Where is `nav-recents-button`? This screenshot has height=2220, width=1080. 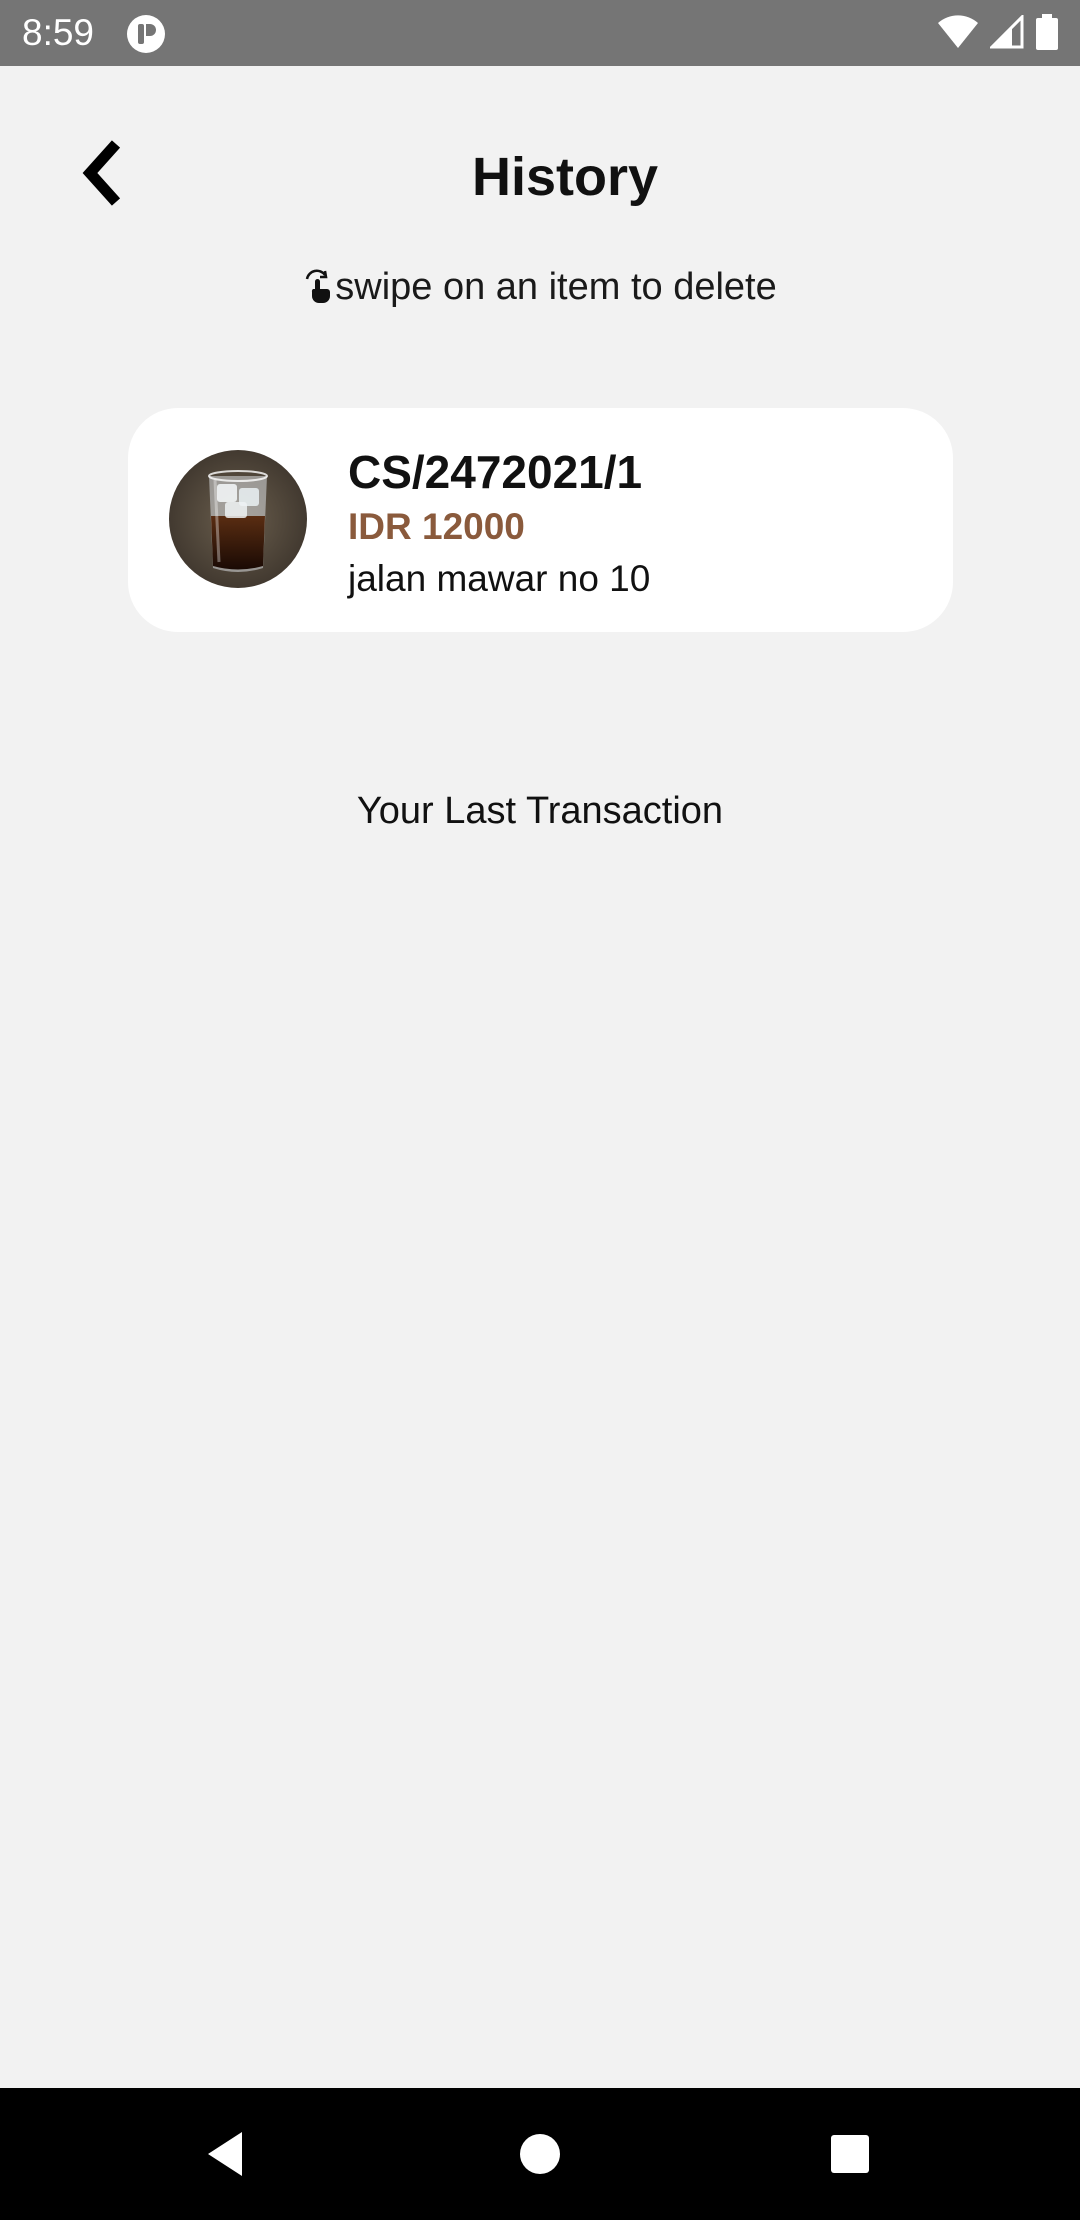
nav-recents-button is located at coordinates (850, 2154).